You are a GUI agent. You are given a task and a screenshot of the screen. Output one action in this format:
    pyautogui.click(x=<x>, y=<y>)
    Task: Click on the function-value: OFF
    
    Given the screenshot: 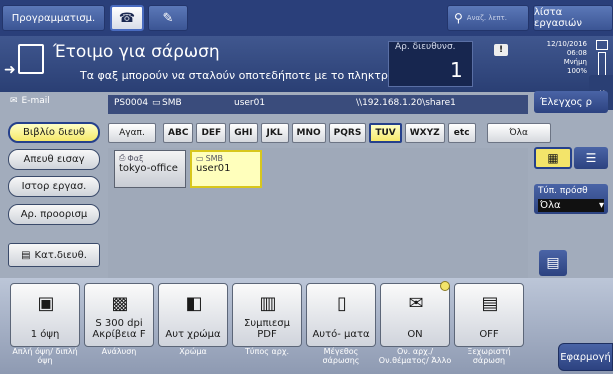 What is the action you would take?
    pyautogui.click(x=489, y=334)
    